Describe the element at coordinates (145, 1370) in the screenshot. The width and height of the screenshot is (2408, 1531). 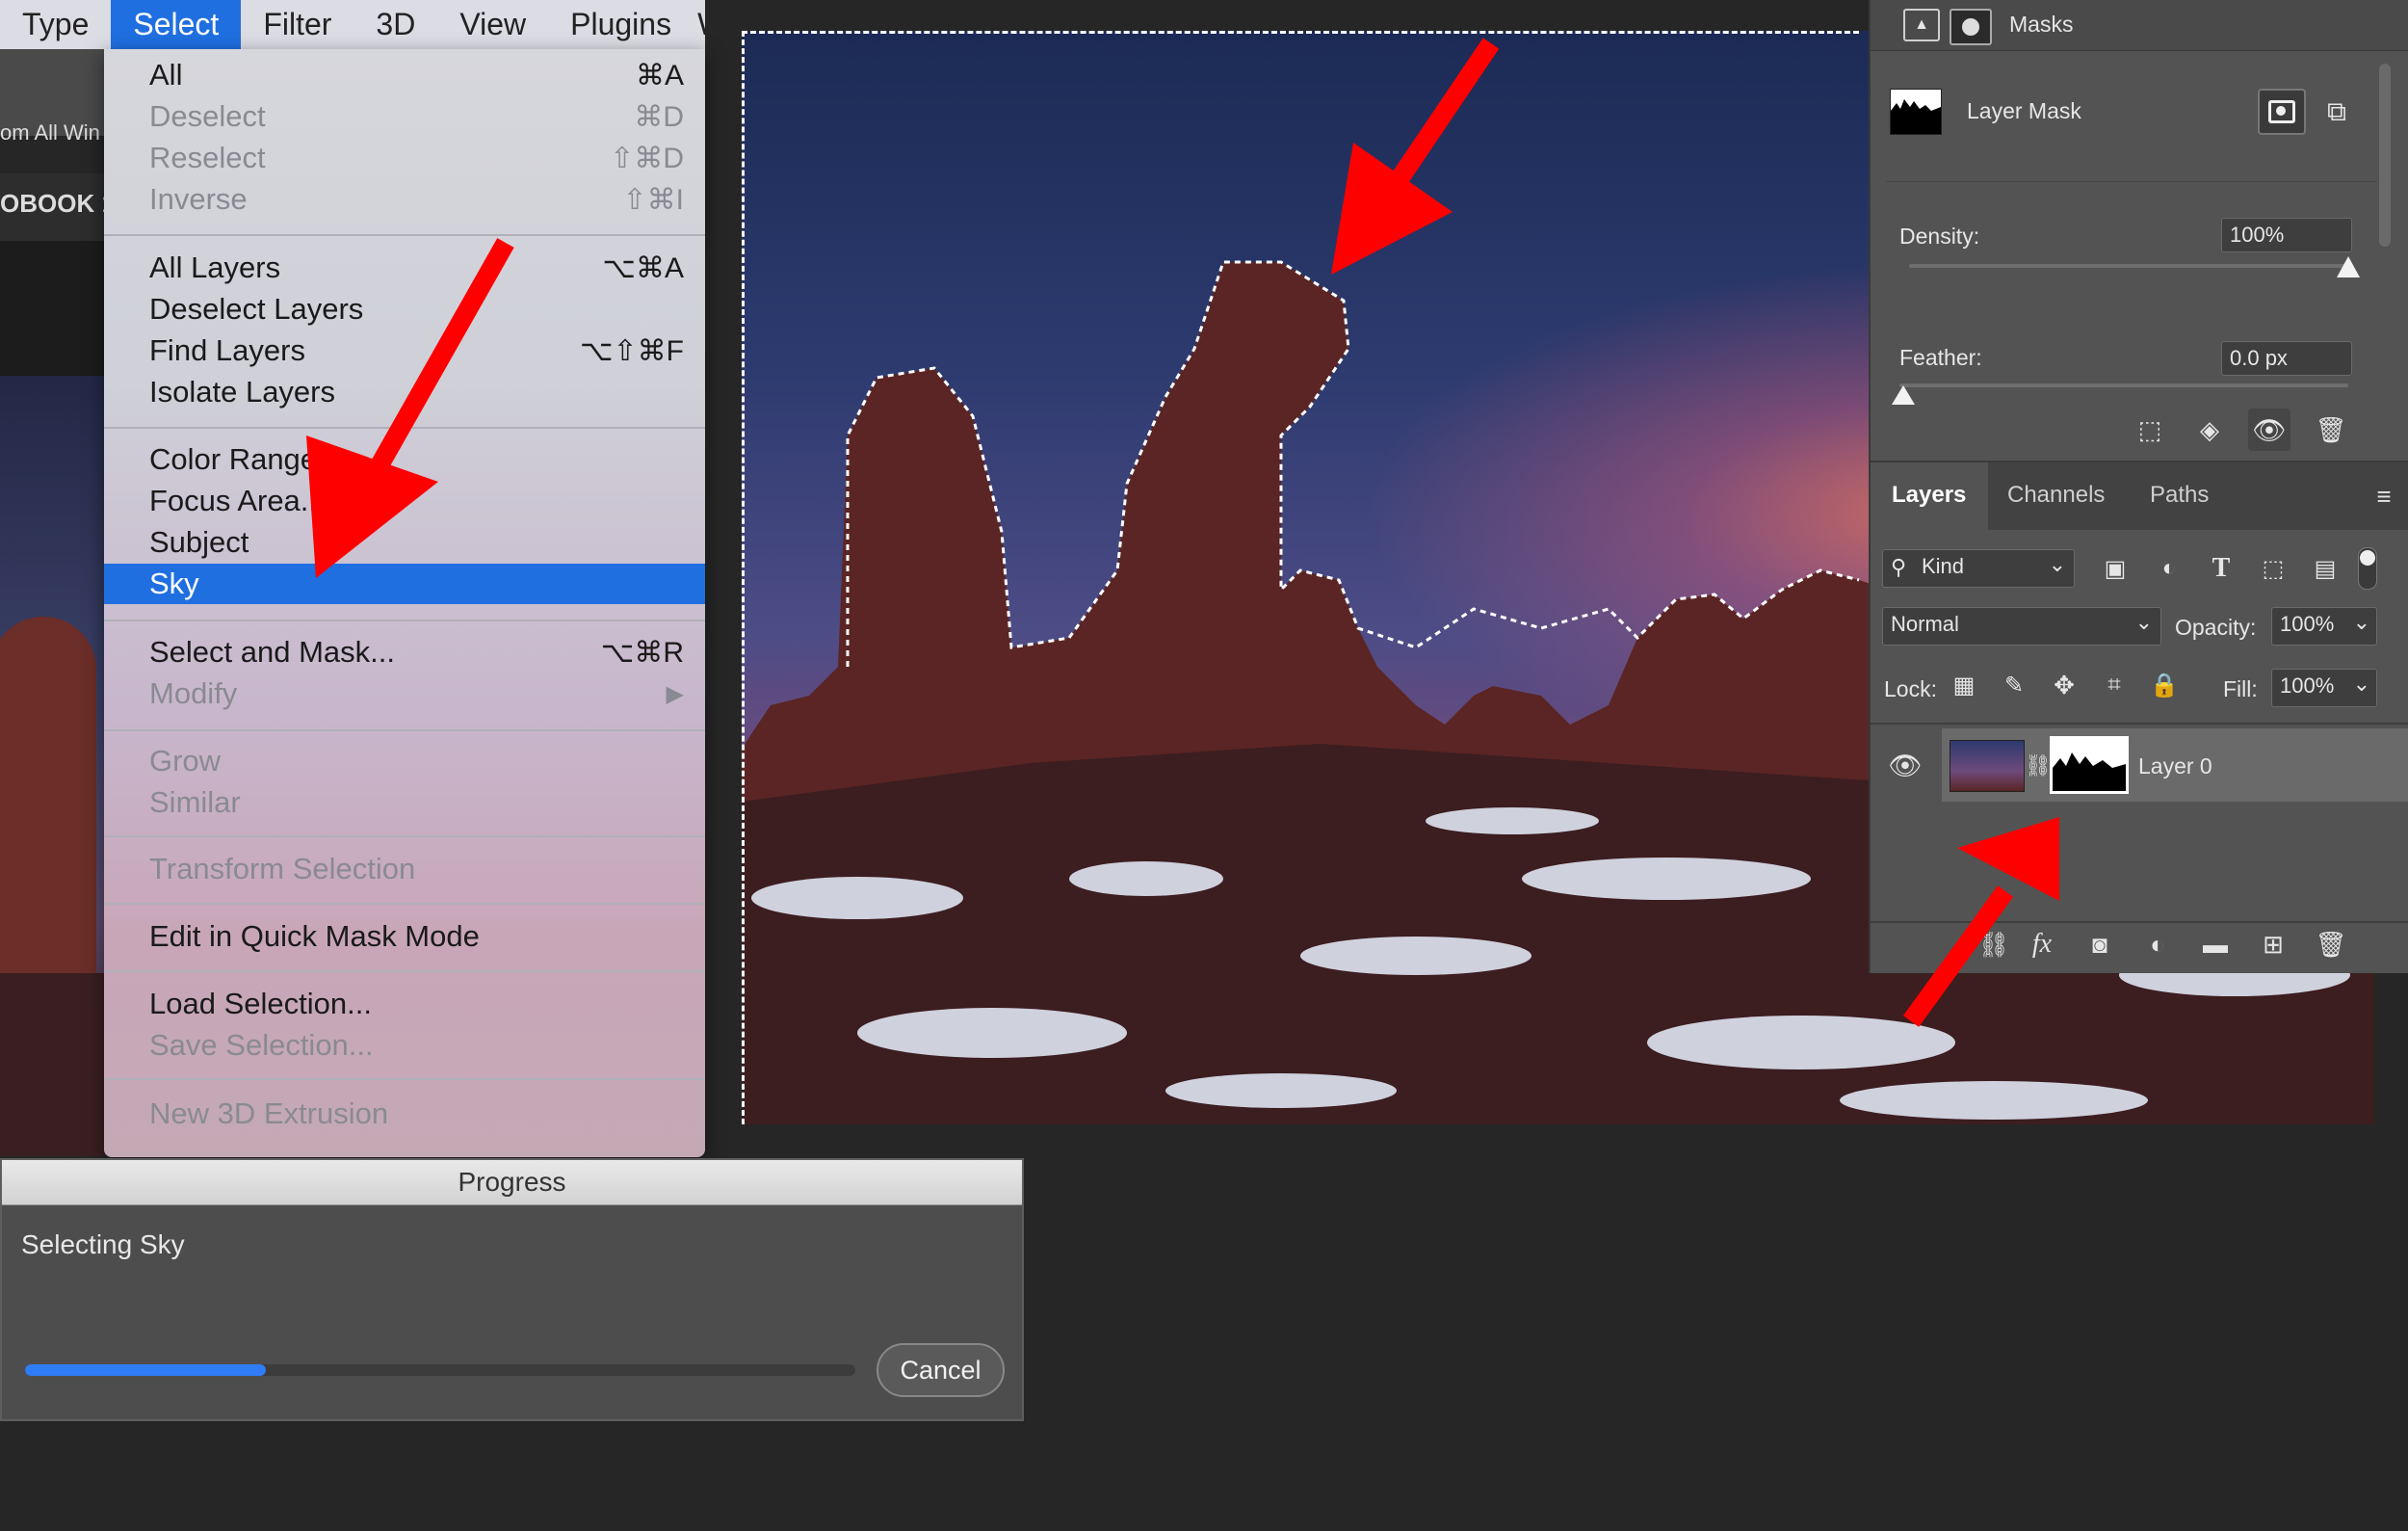
I see `progress-bar-fill` at that location.